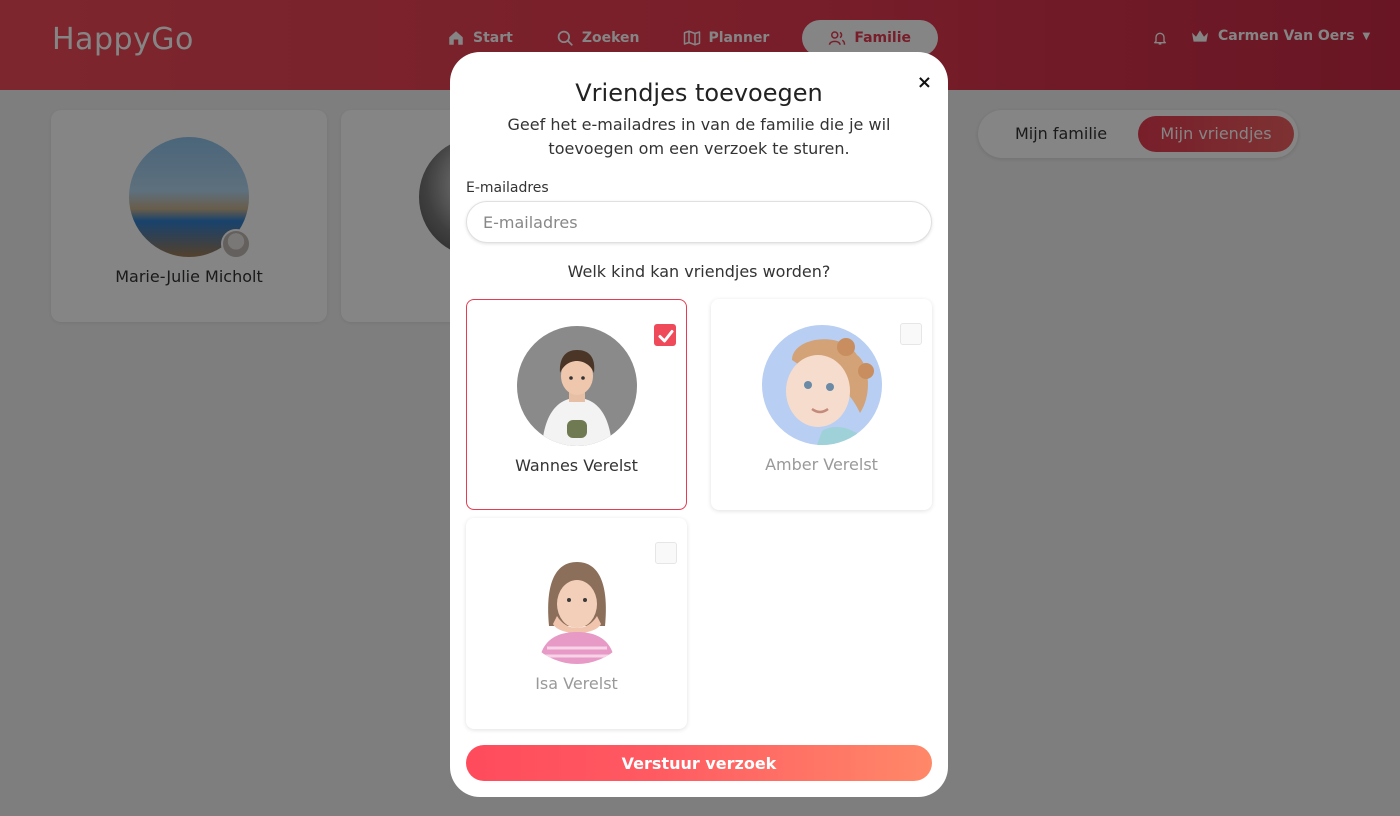 Image resolution: width=1400 pixels, height=816 pixels. Describe the element at coordinates (507, 188) in the screenshot. I see `email-label: E-mailadres` at that location.